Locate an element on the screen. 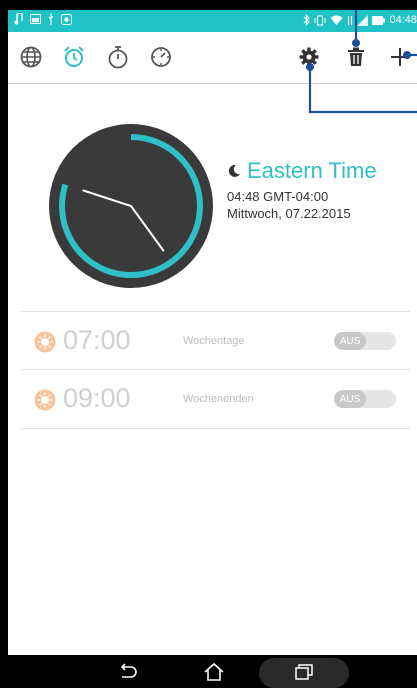 This screenshot has width=417, height=688. alarm-days: Wochenenden is located at coordinates (218, 399).